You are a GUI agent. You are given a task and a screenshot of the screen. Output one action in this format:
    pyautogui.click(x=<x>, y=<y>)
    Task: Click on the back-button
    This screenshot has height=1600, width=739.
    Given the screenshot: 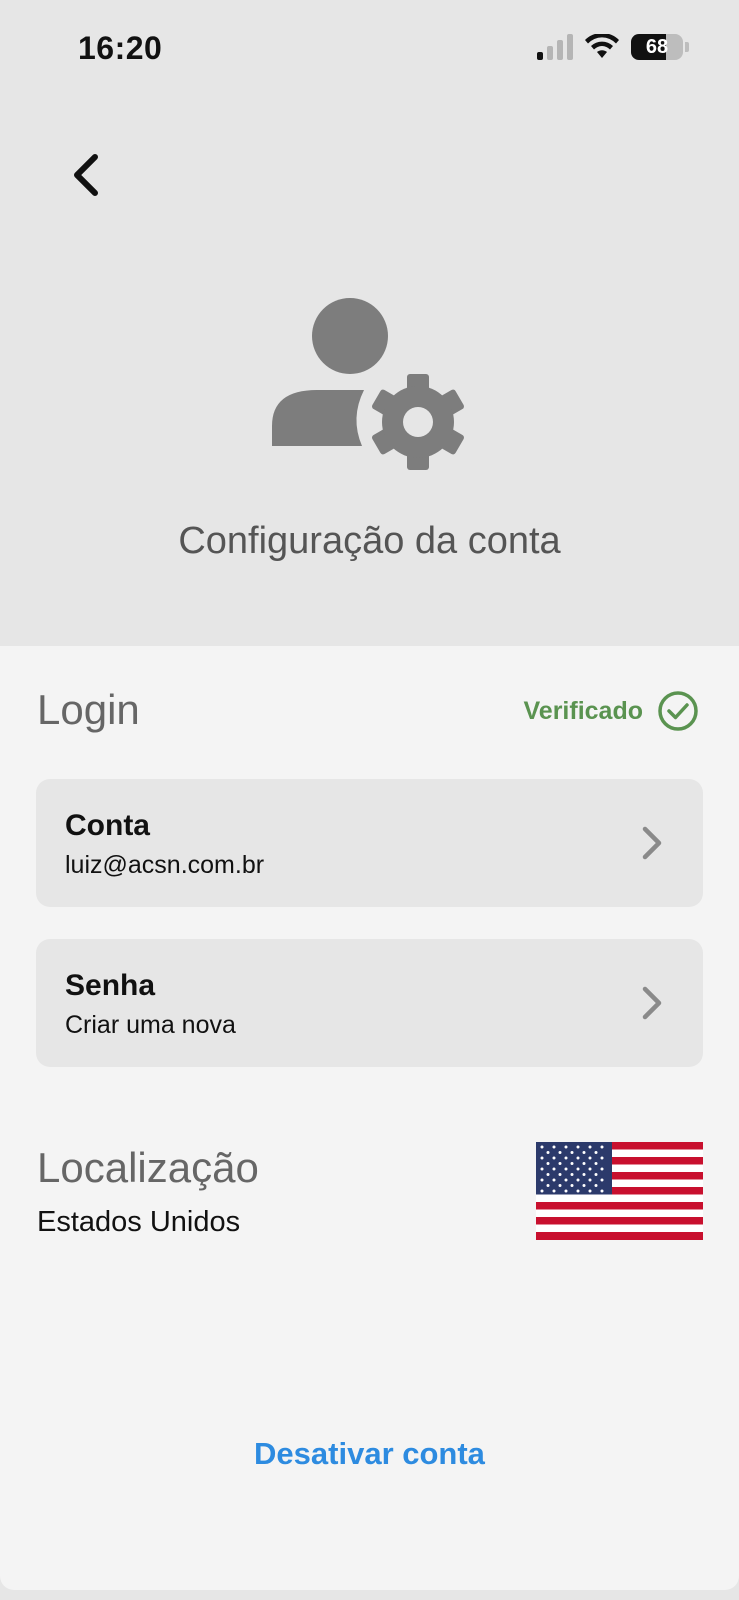 What is the action you would take?
    pyautogui.click(x=86, y=175)
    